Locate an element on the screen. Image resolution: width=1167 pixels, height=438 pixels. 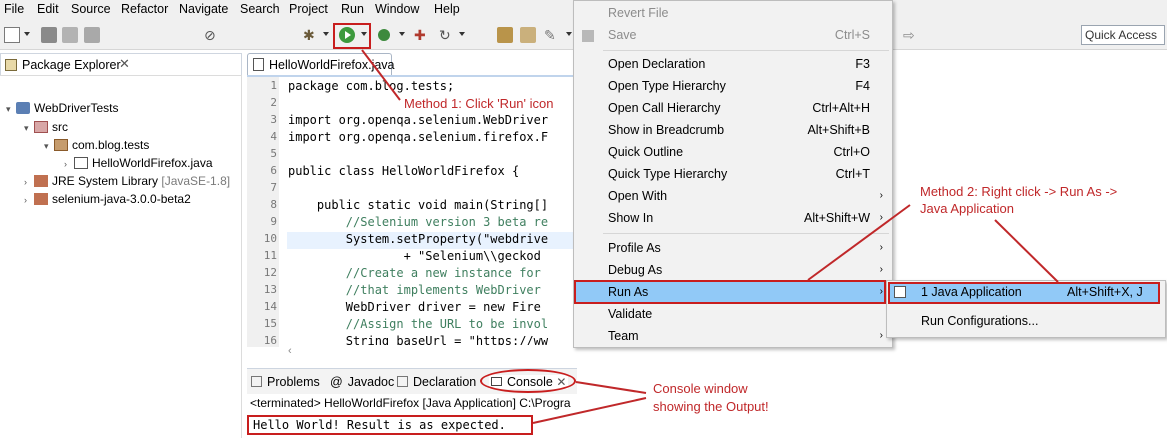
annotation-console-line2: showing the Output! is located at coordinates (711, 406).